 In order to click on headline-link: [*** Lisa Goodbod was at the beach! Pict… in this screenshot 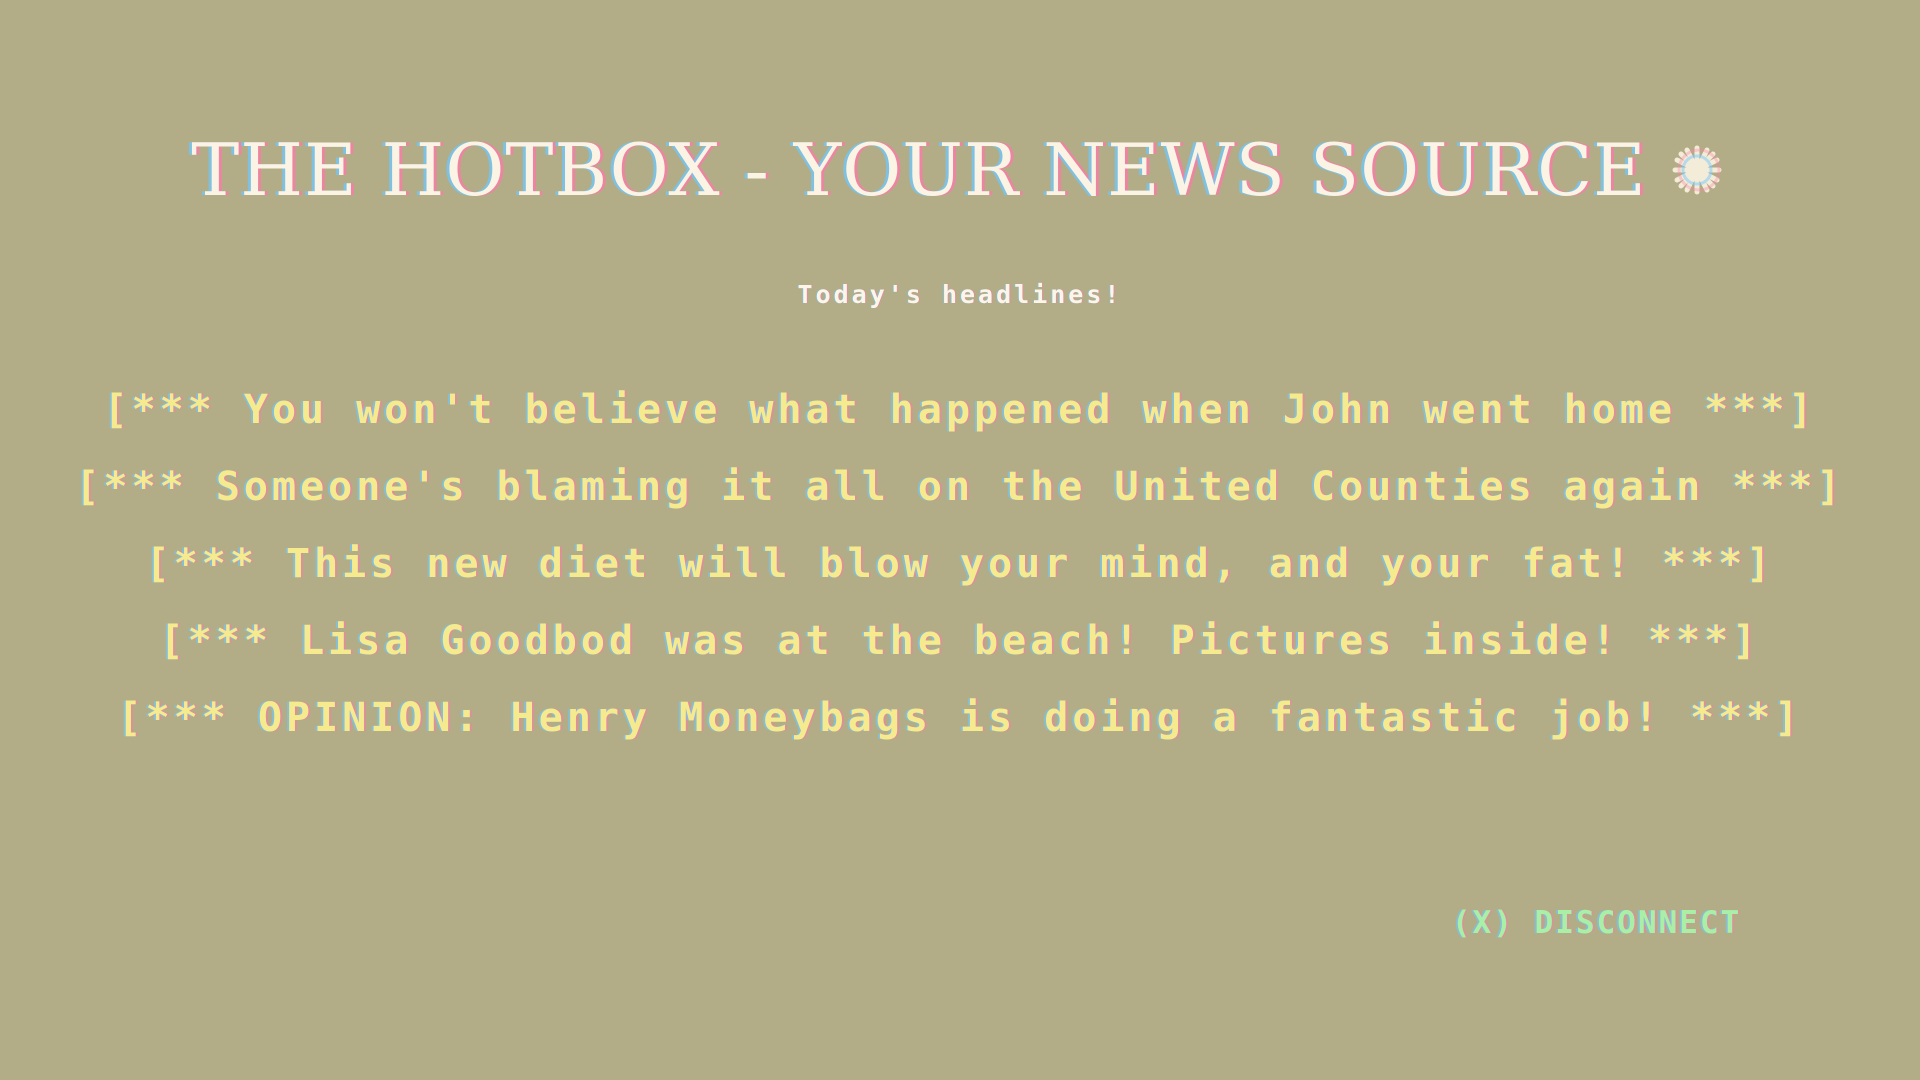, I will do `click(960, 641)`.